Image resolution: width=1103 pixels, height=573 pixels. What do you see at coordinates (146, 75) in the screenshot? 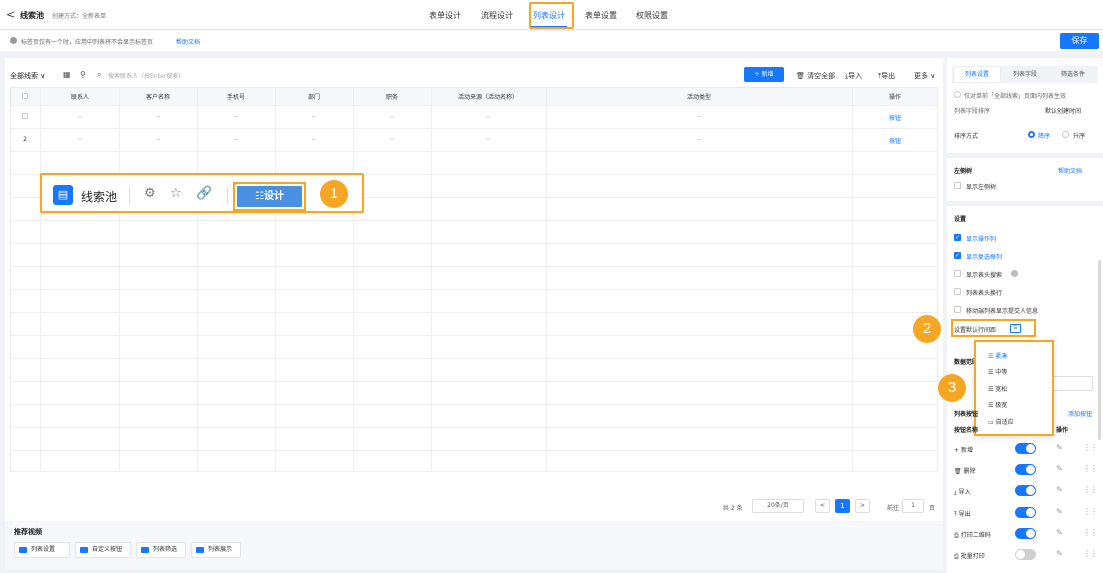
I see `search-input: 搜索联系人（按Enter搜索）` at bounding box center [146, 75].